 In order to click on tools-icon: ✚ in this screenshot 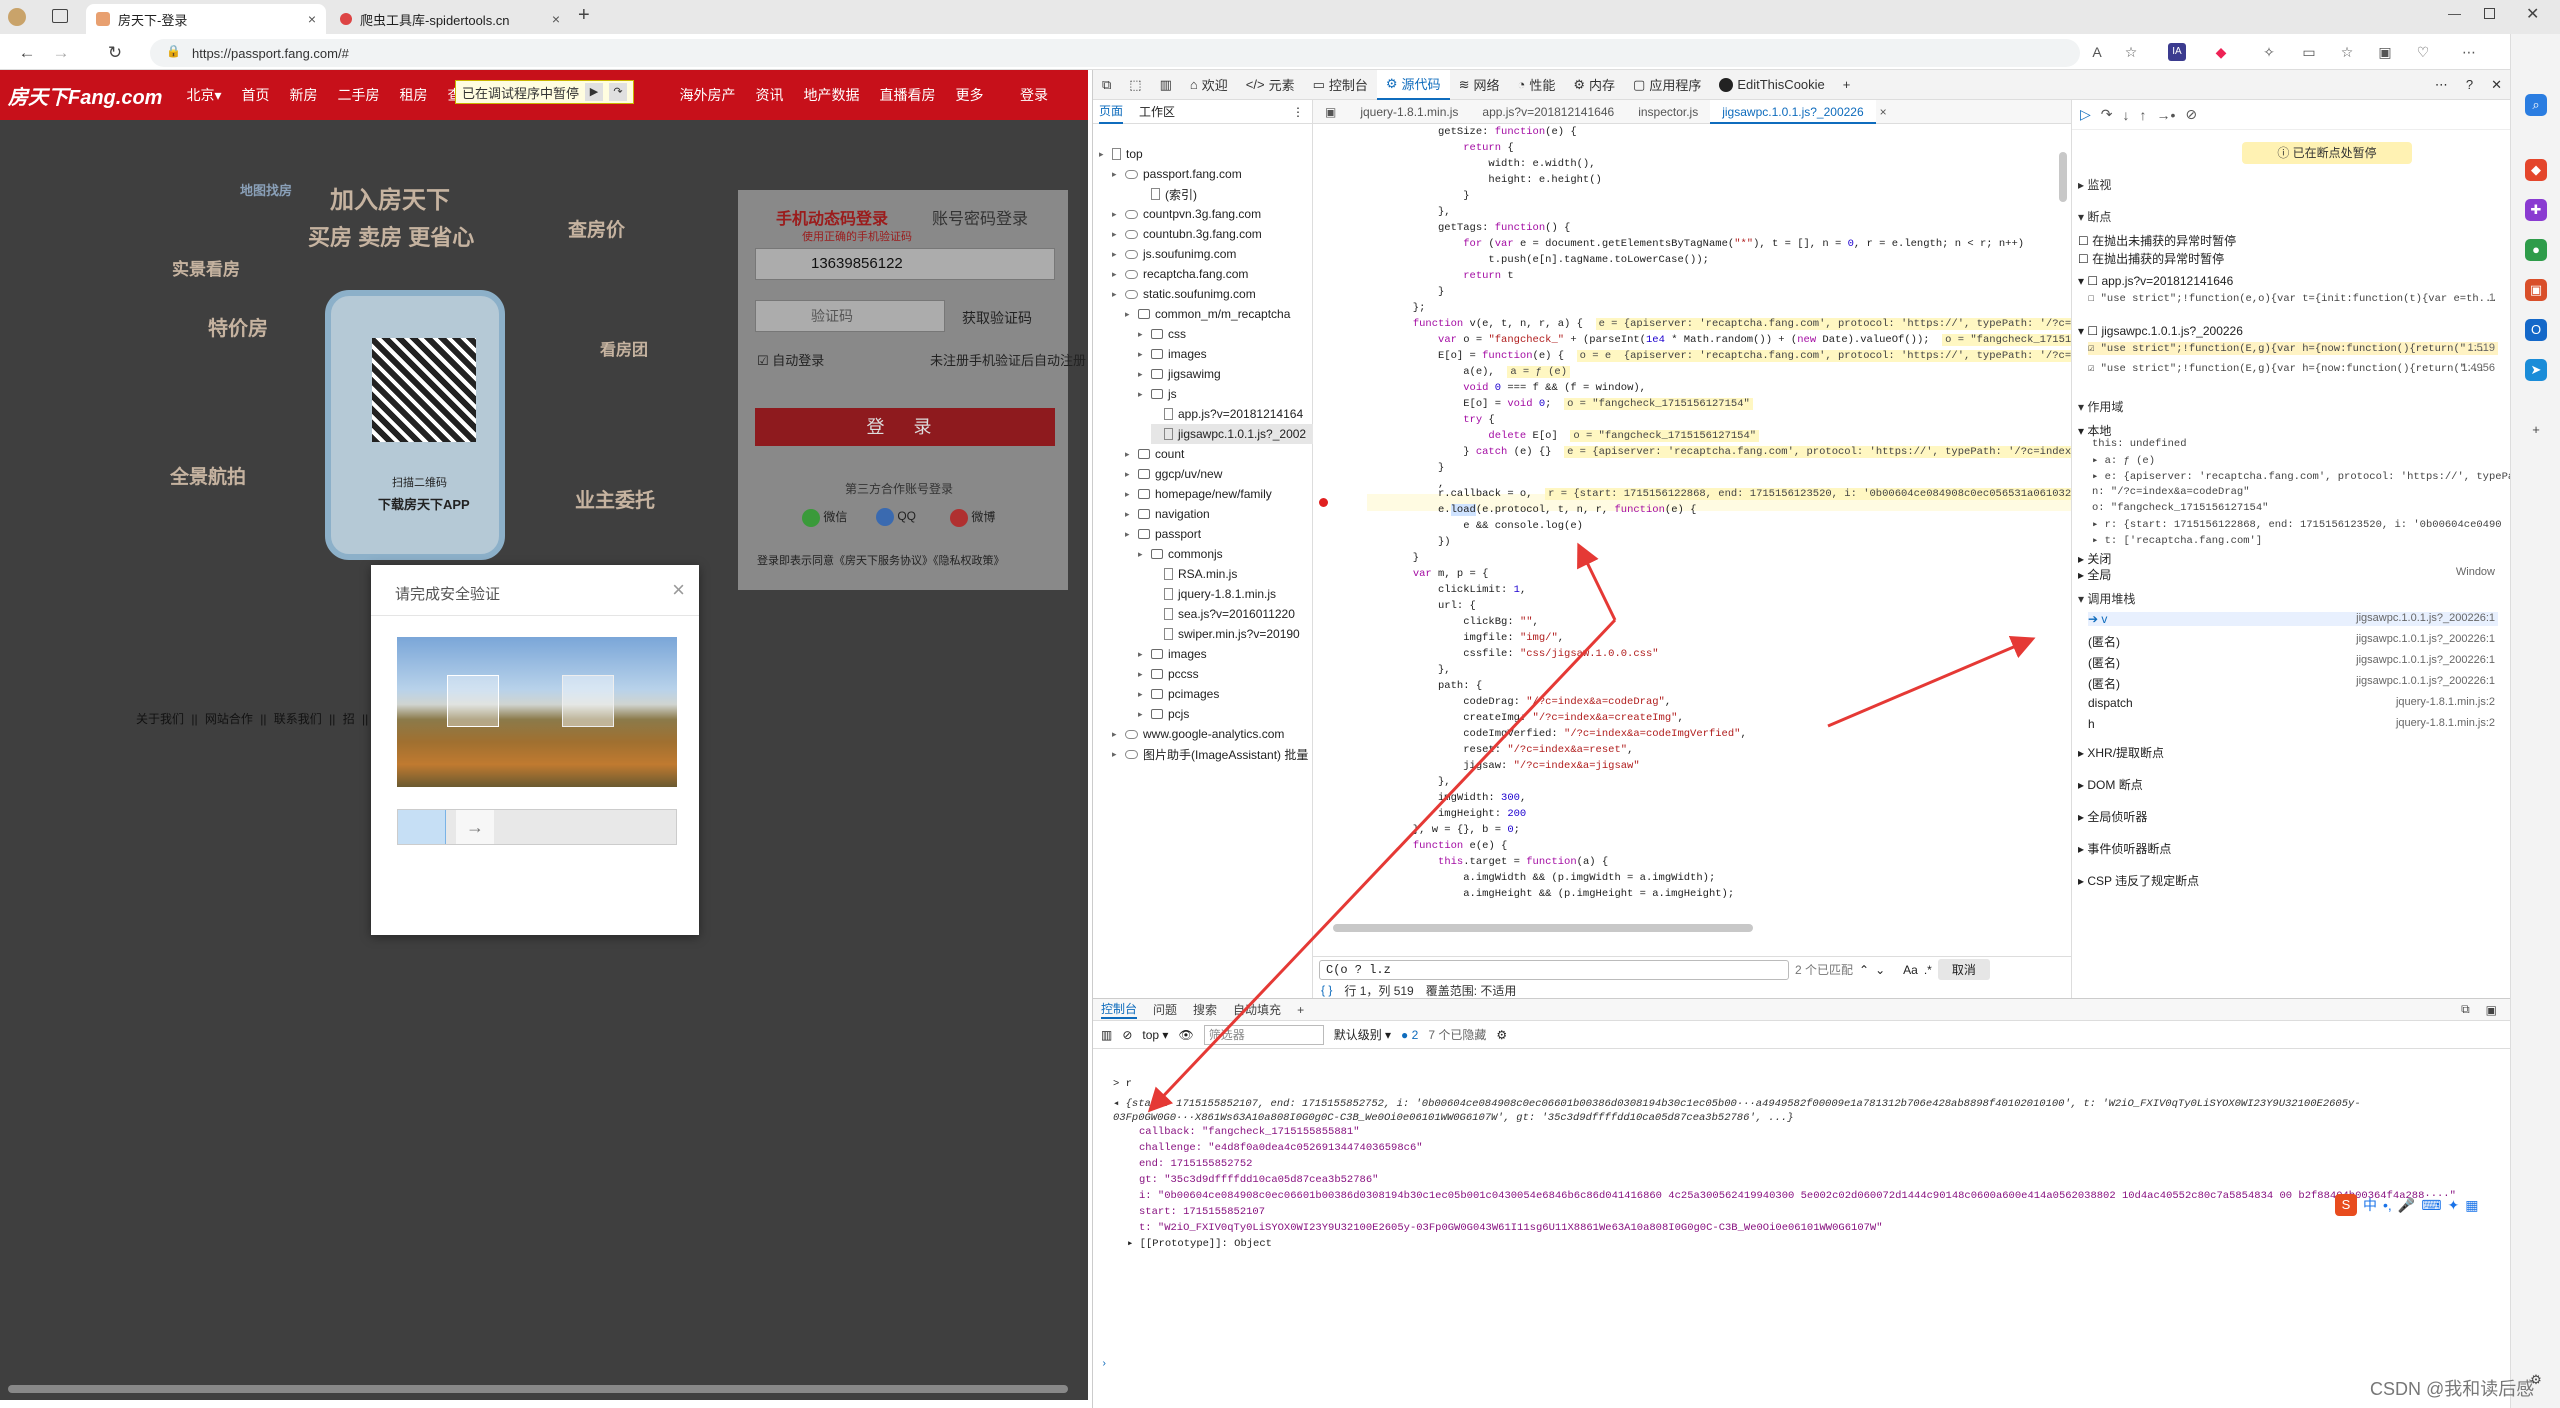, I will do `click(2536, 210)`.